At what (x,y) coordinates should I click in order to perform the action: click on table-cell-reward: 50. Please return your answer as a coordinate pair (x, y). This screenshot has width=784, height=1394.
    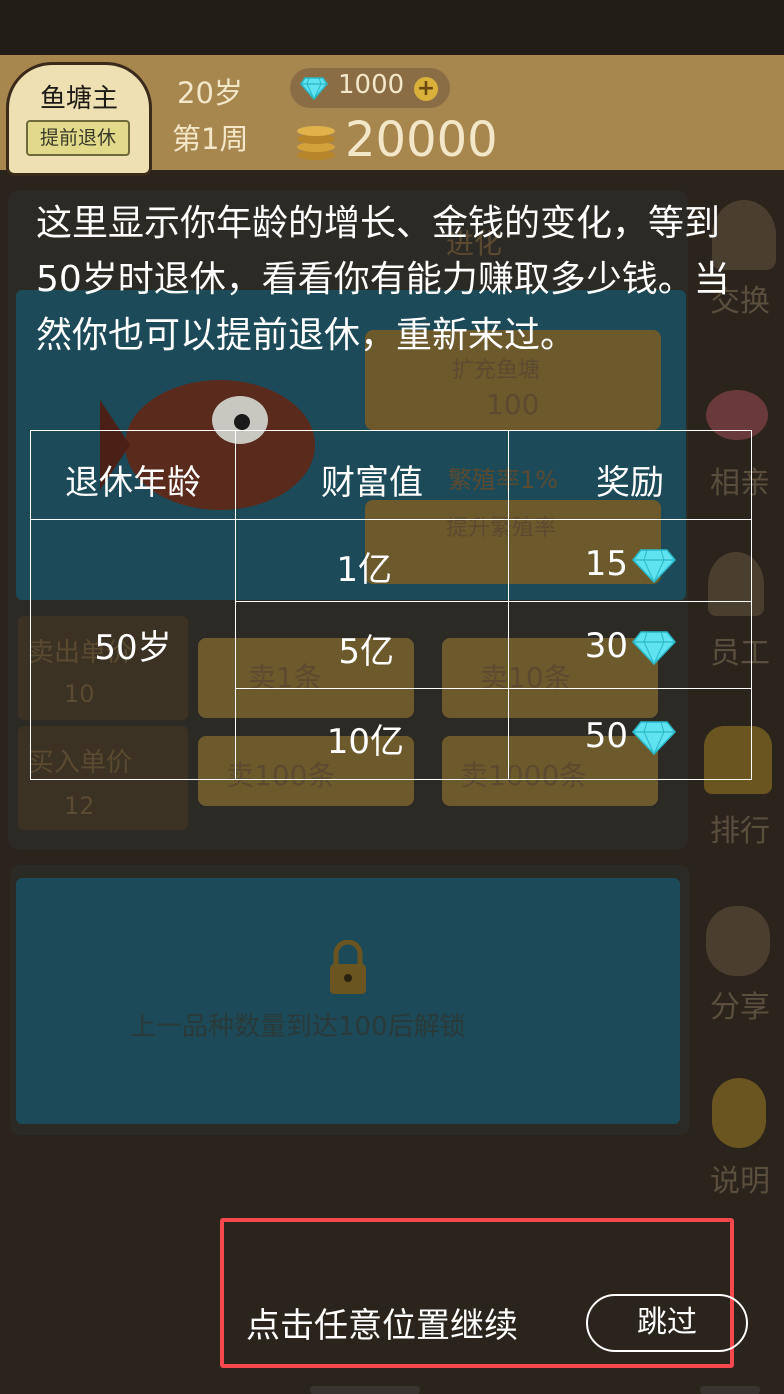
    Looking at the image, I should click on (606, 736).